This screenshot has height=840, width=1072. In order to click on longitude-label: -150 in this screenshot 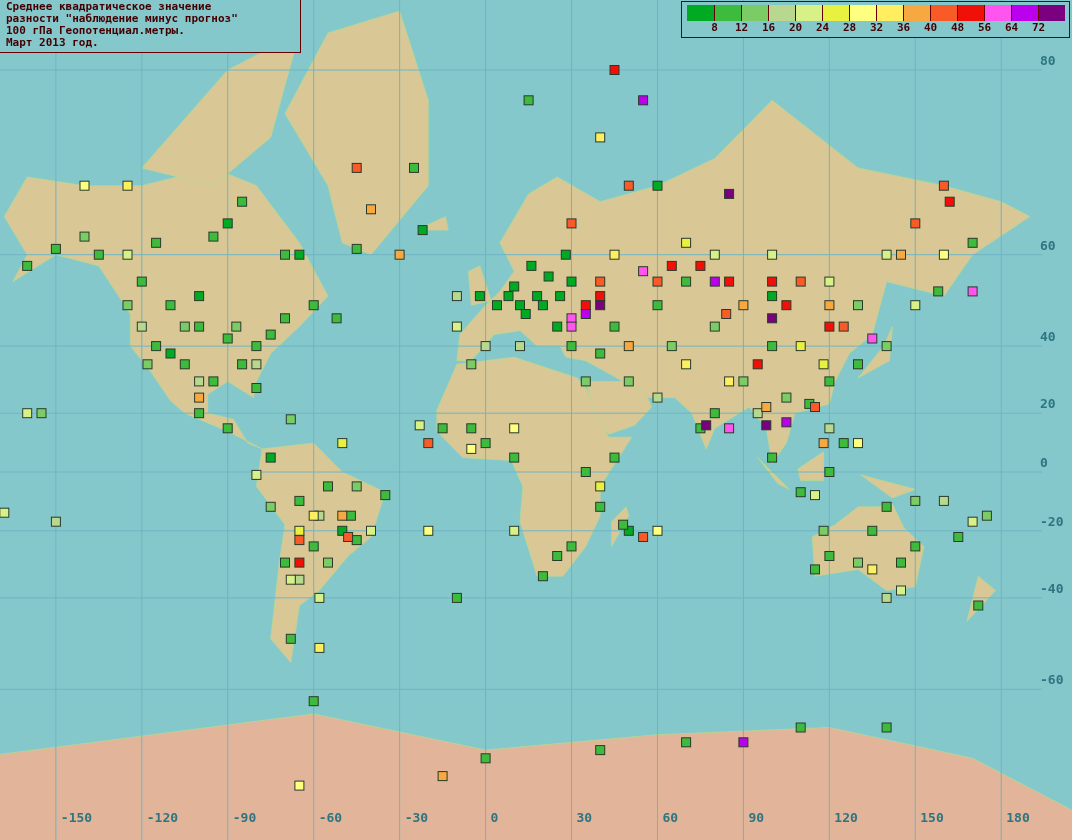, I will do `click(76, 817)`.